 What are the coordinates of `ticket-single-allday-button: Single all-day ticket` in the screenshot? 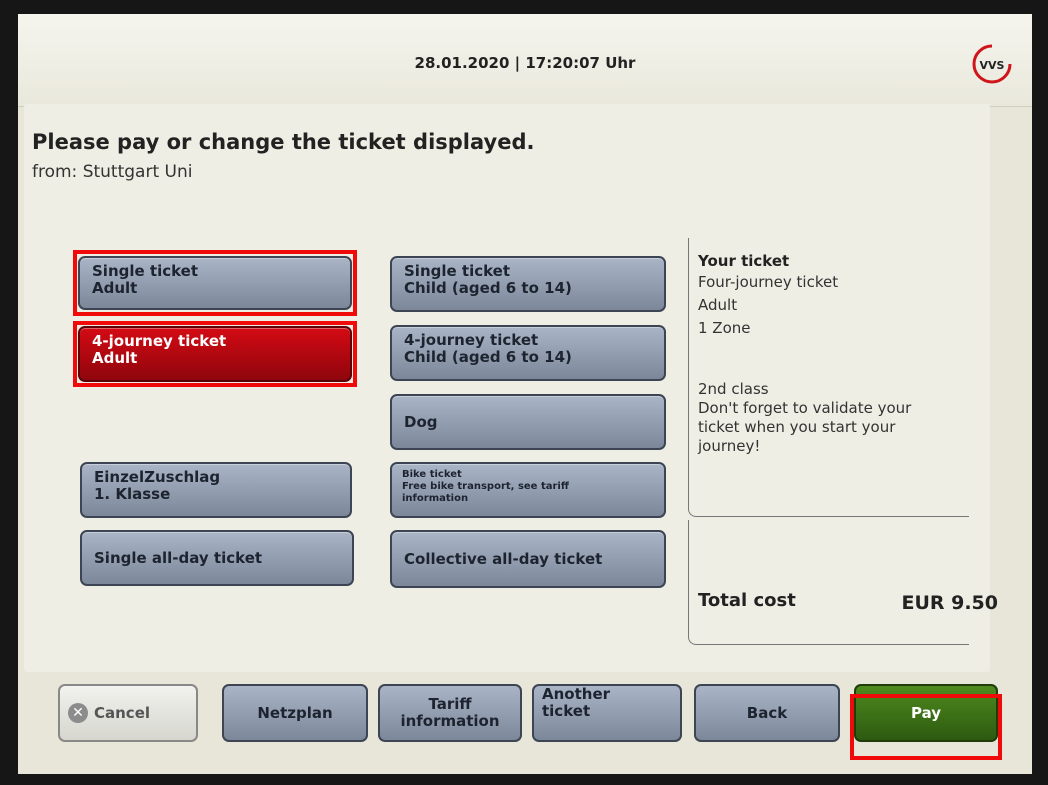 It's located at (217, 558).